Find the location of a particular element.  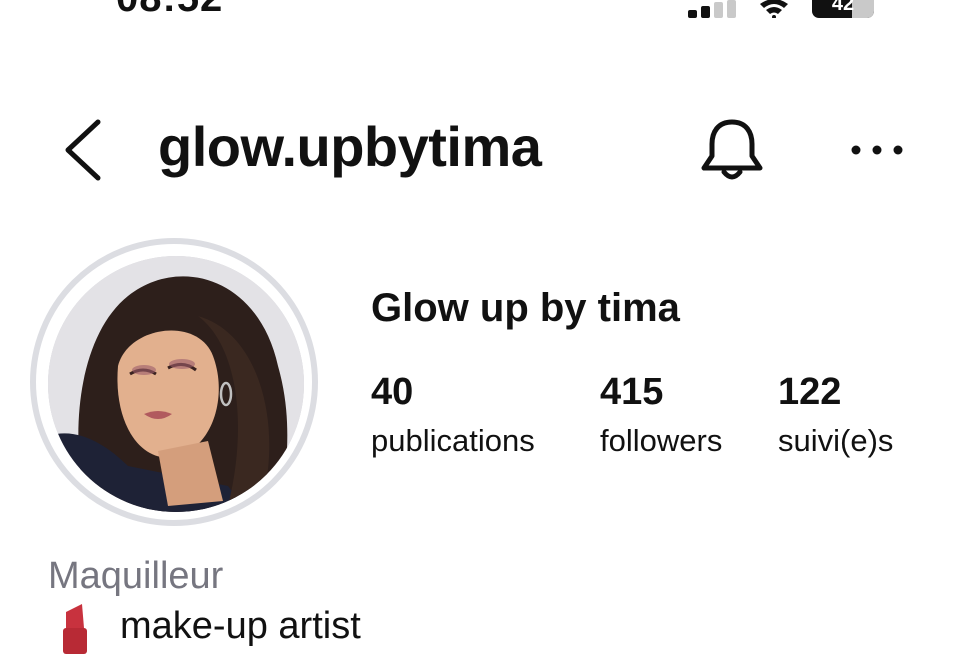

following-count: 122 is located at coordinates (809, 392).